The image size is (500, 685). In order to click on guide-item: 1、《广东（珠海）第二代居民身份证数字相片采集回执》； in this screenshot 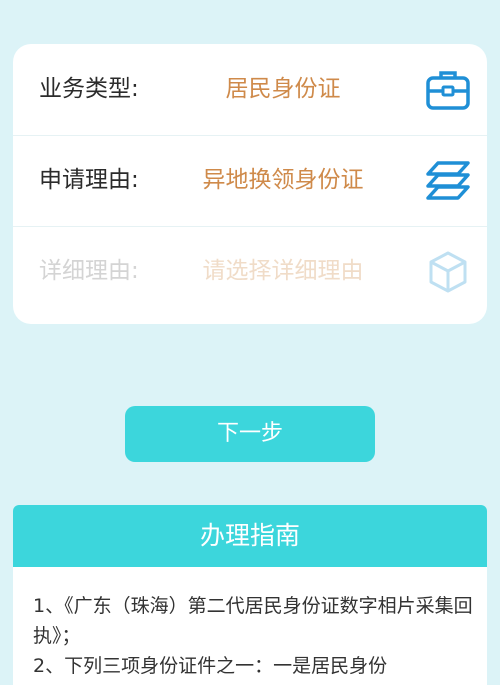, I will do `click(253, 621)`.